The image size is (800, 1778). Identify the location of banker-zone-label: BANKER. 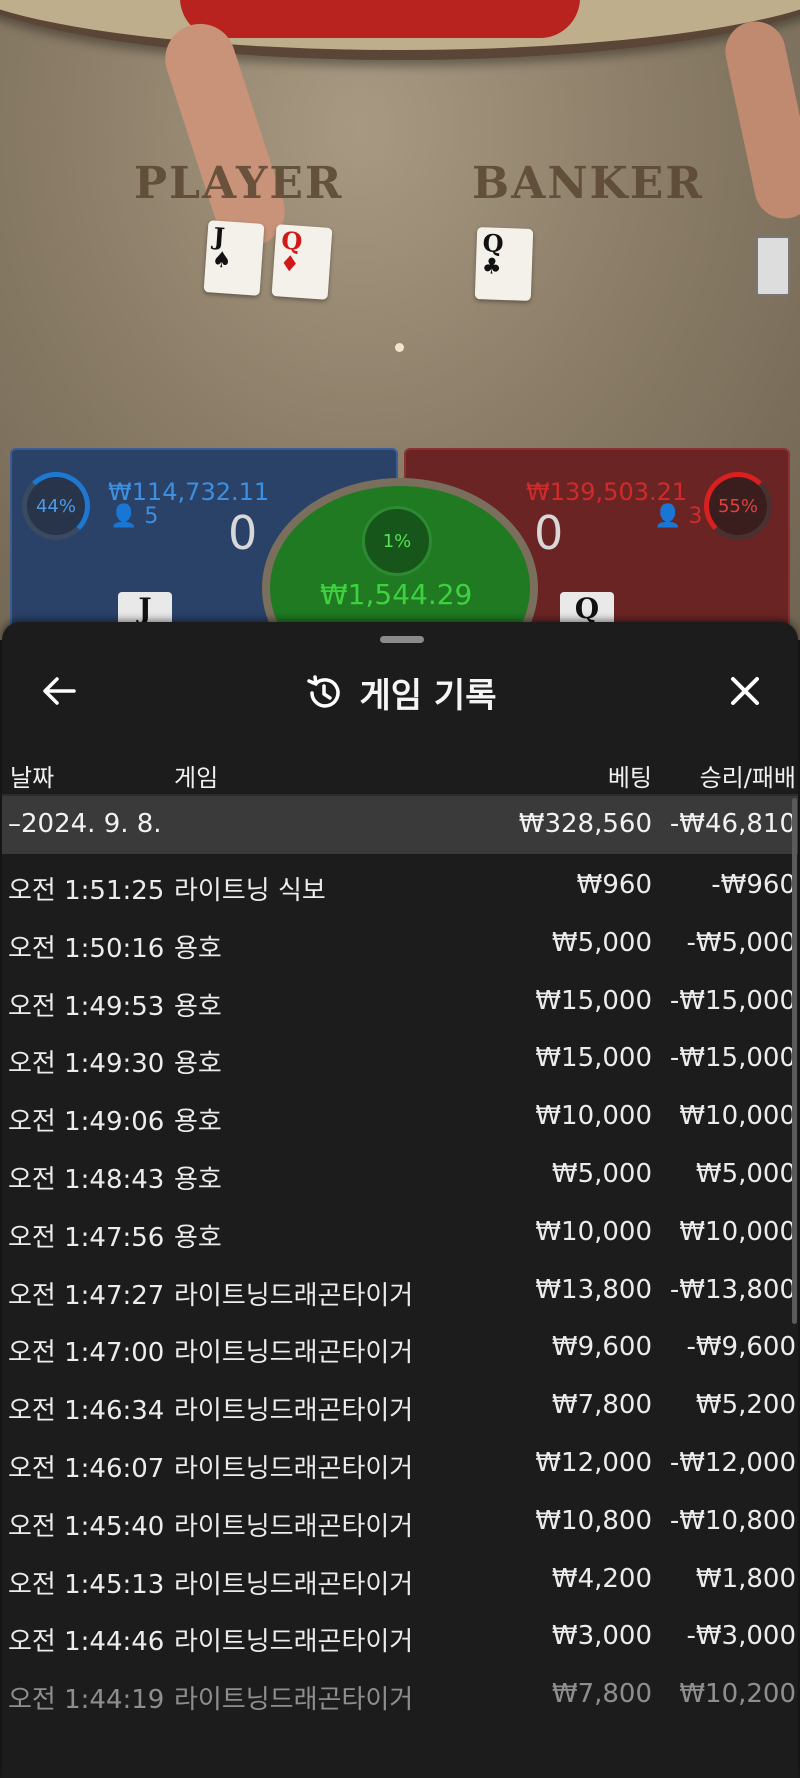
(588, 183).